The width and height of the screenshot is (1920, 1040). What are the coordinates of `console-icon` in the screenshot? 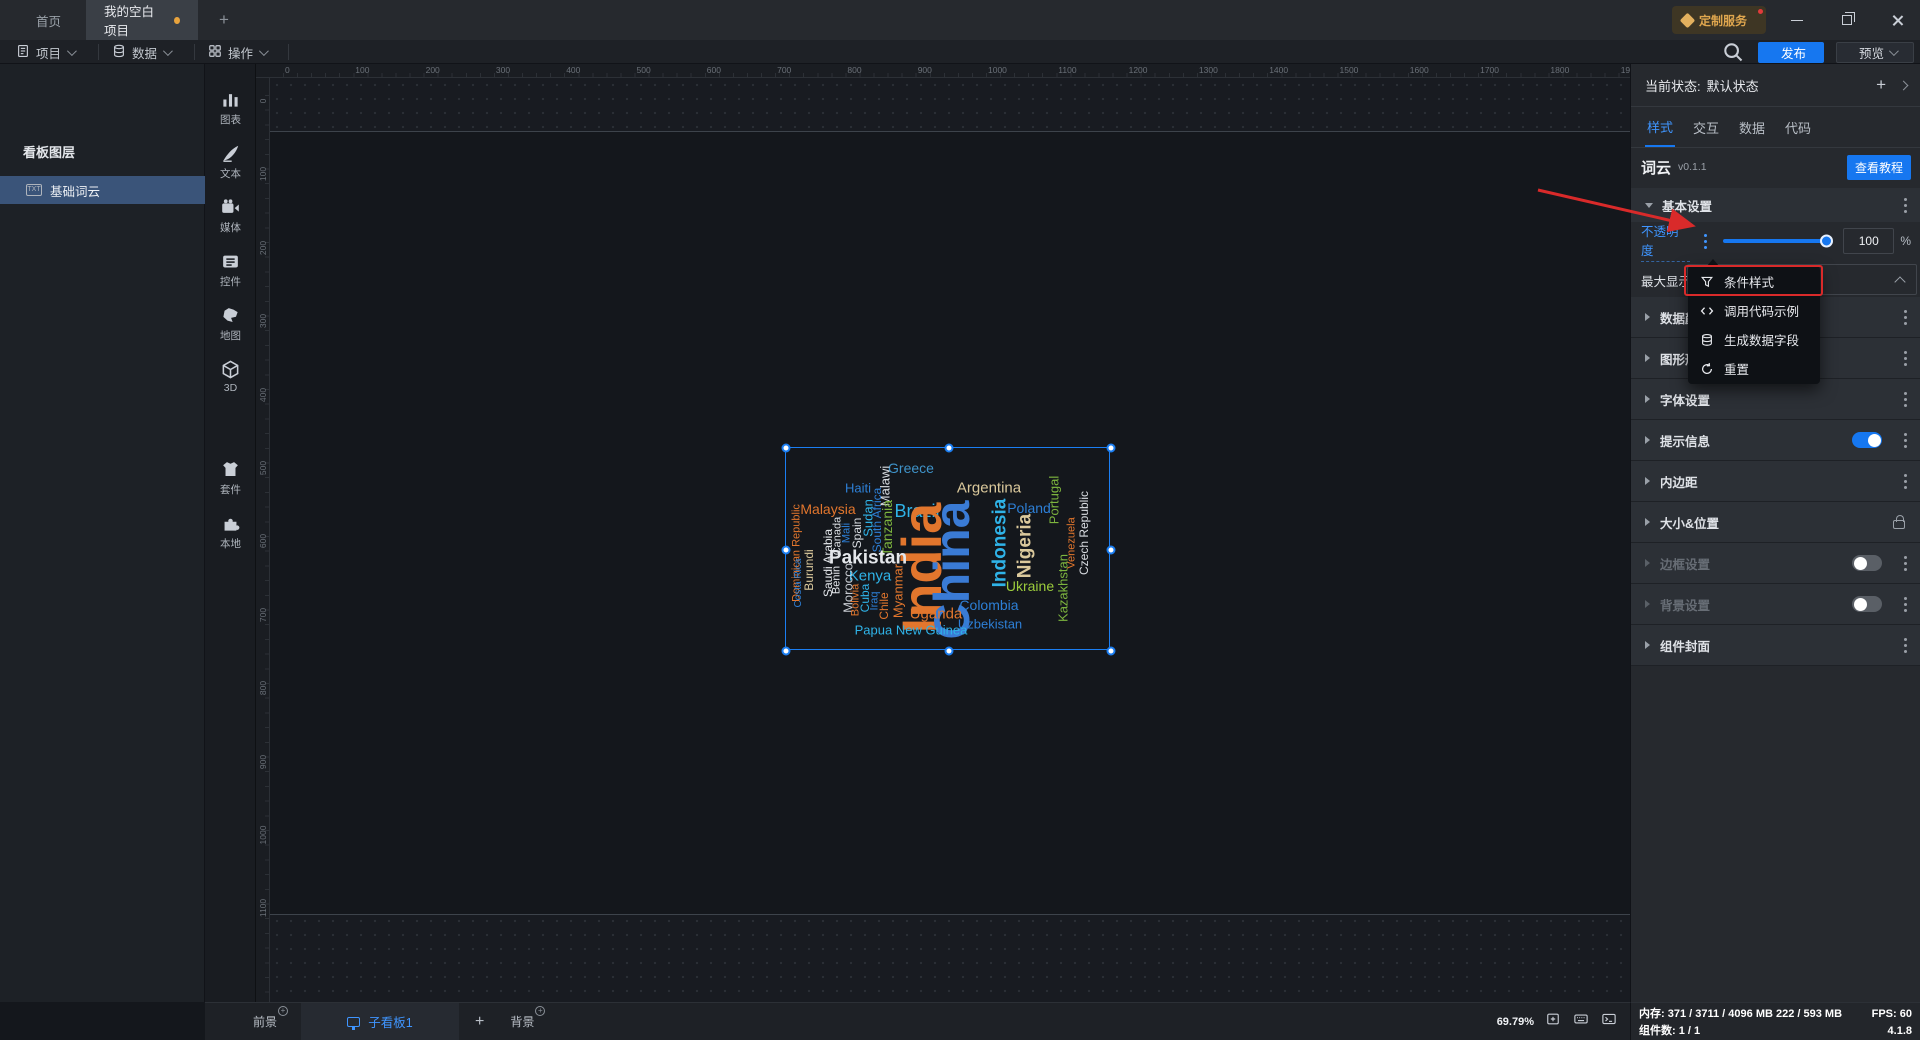 It's located at (1609, 1021).